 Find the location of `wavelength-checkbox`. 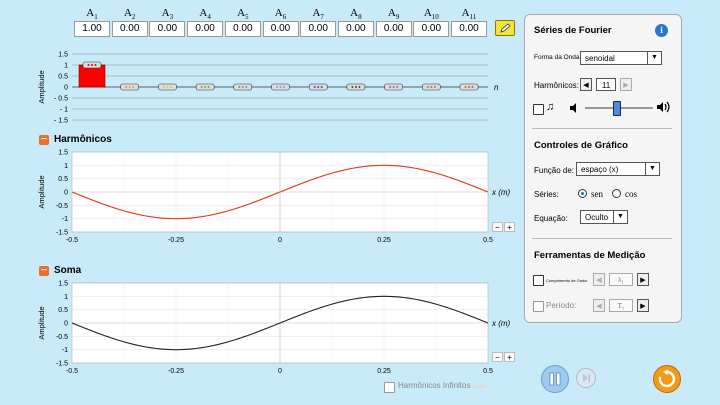

wavelength-checkbox is located at coordinates (538, 280).